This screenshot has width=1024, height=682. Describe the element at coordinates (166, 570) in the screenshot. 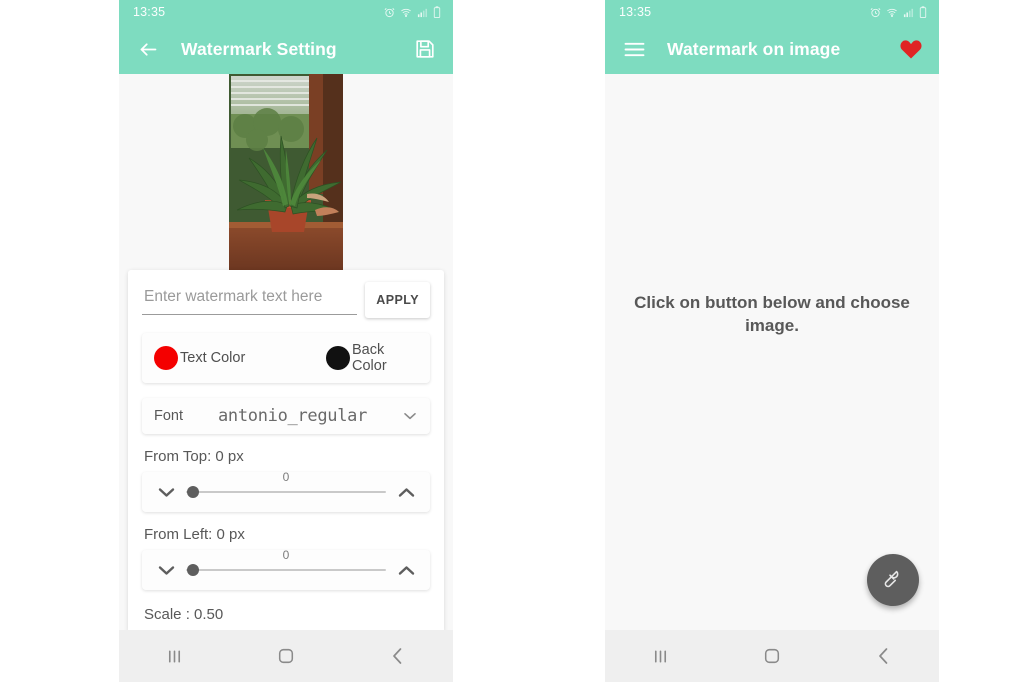

I see `from-left-decrement-chevron-down-icon` at that location.